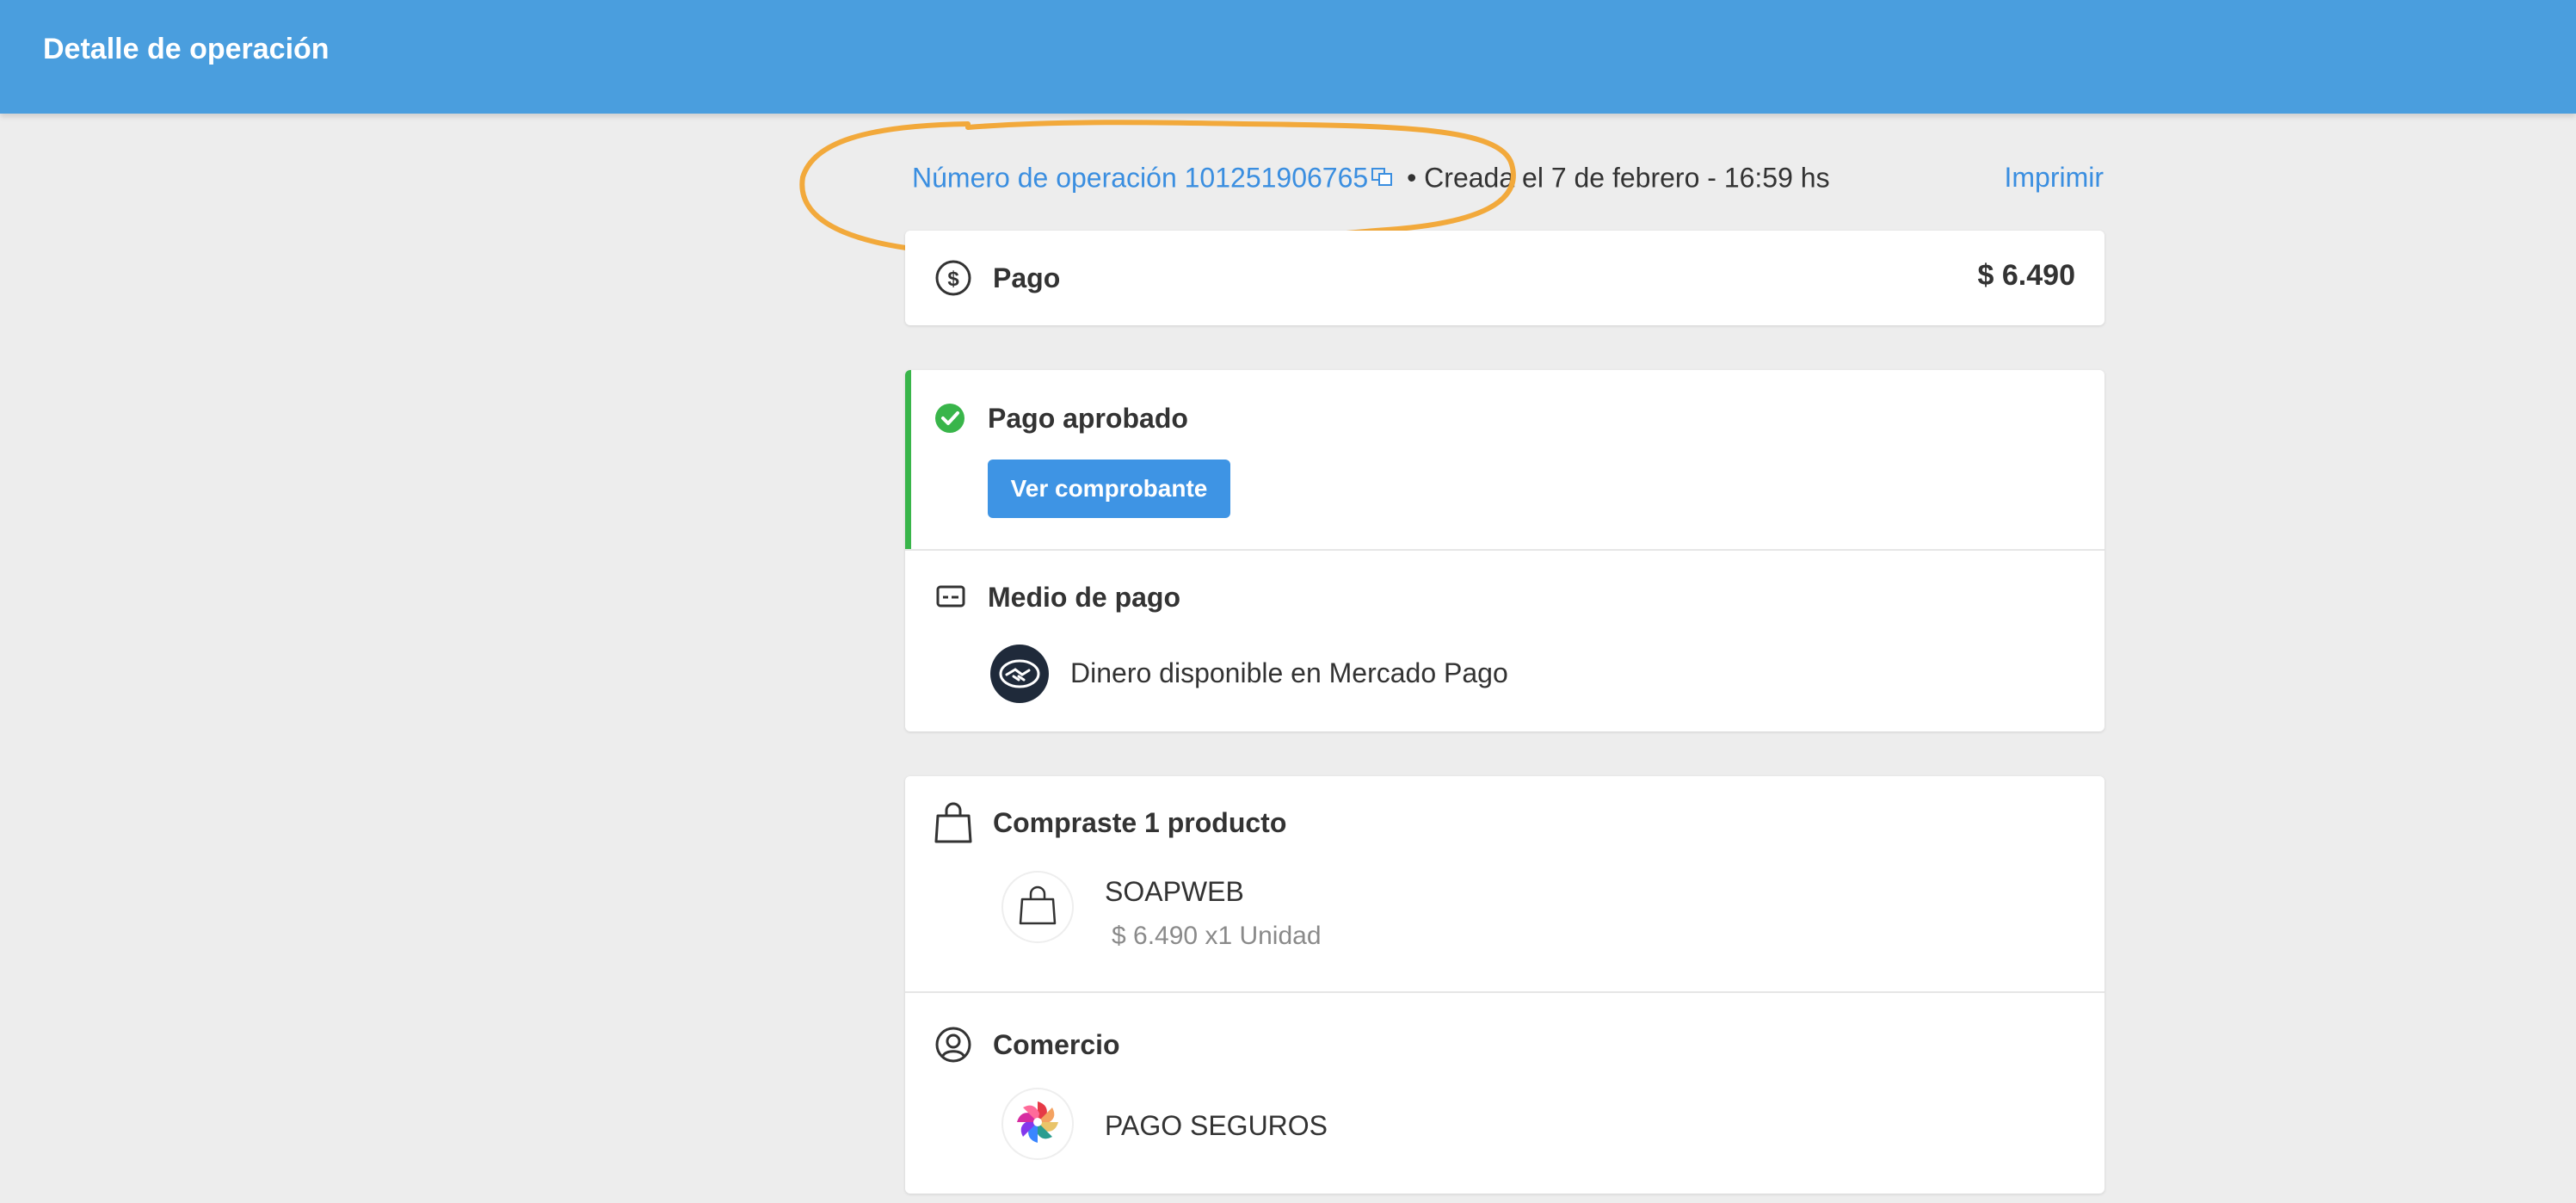 The height and width of the screenshot is (1203, 2576). Describe the element at coordinates (1383, 177) in the screenshot. I see `copy-icon` at that location.